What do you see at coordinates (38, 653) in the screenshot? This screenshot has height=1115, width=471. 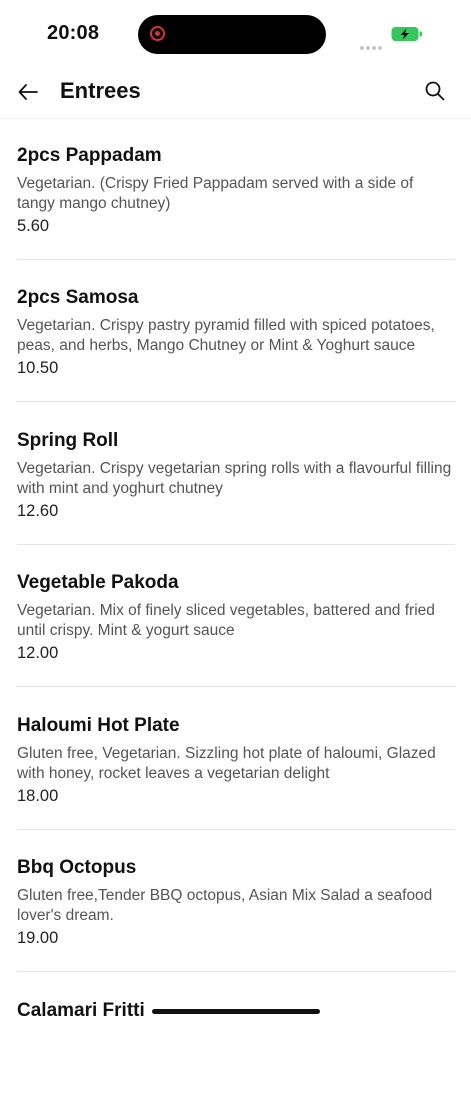 I see `item-price: 12.00` at bounding box center [38, 653].